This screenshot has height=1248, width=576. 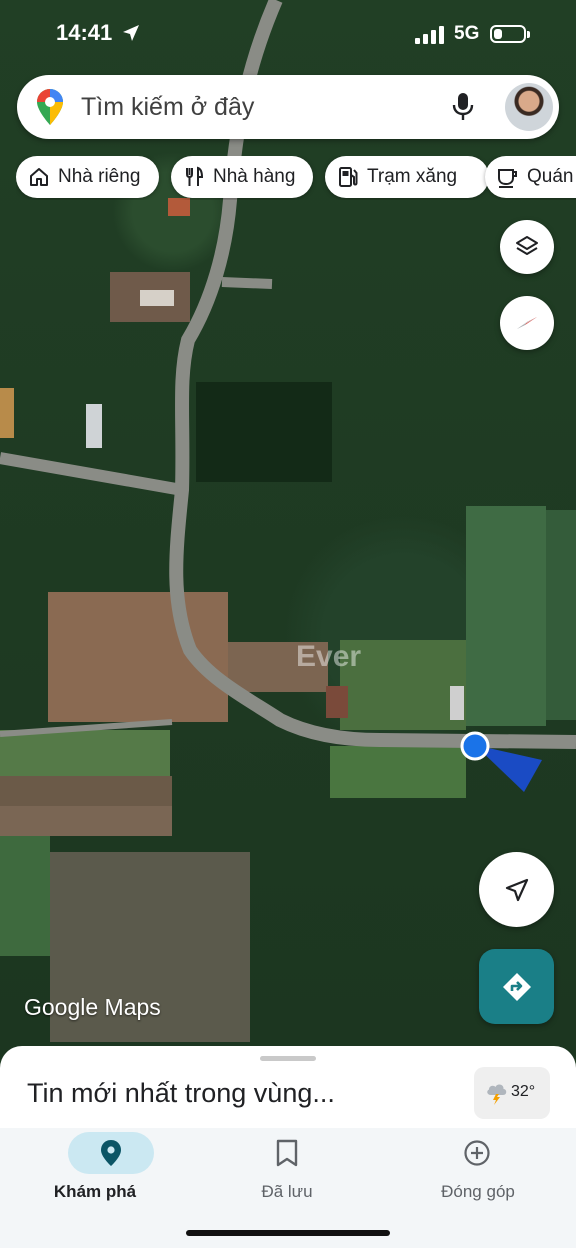 I want to click on battery-level, so click(x=498, y=34).